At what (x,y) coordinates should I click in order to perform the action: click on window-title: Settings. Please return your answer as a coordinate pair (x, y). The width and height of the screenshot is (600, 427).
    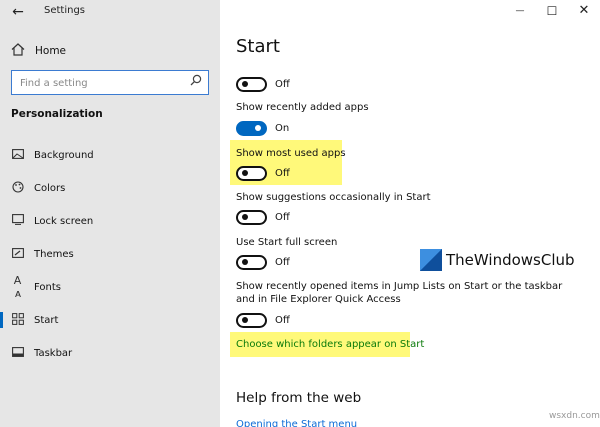
    Looking at the image, I should click on (65, 10).